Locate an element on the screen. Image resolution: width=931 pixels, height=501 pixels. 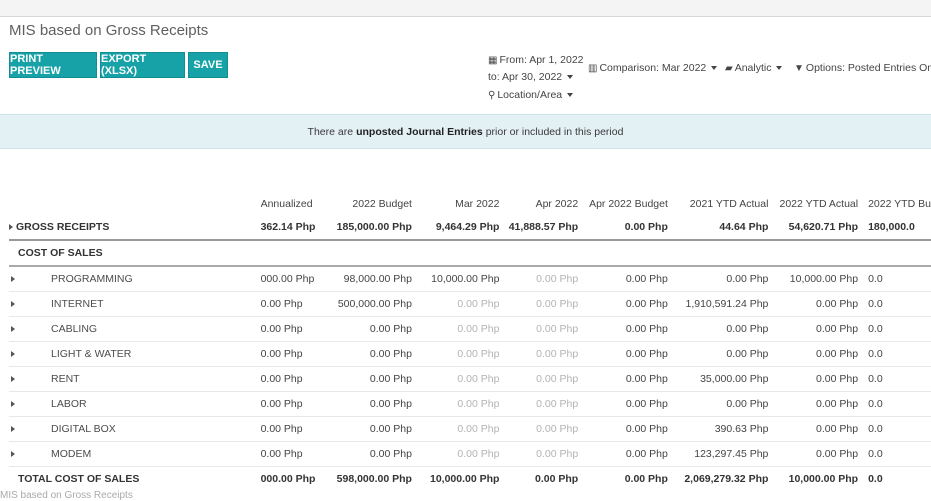
account-label: RENT is located at coordinates (65, 379).